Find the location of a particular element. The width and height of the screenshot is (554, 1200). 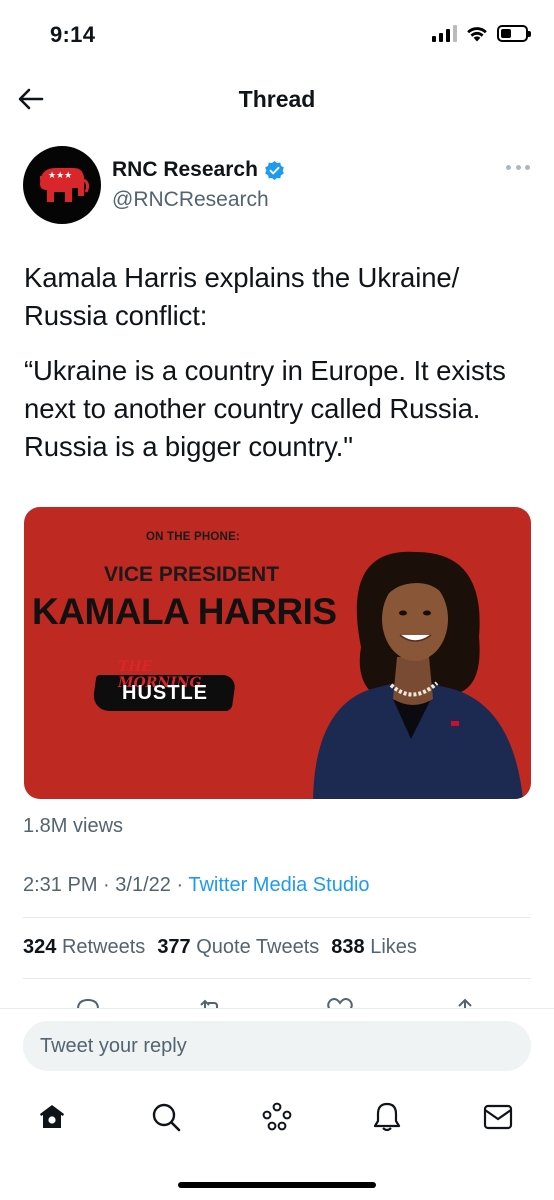

reply-icon is located at coordinates (88, 1002).